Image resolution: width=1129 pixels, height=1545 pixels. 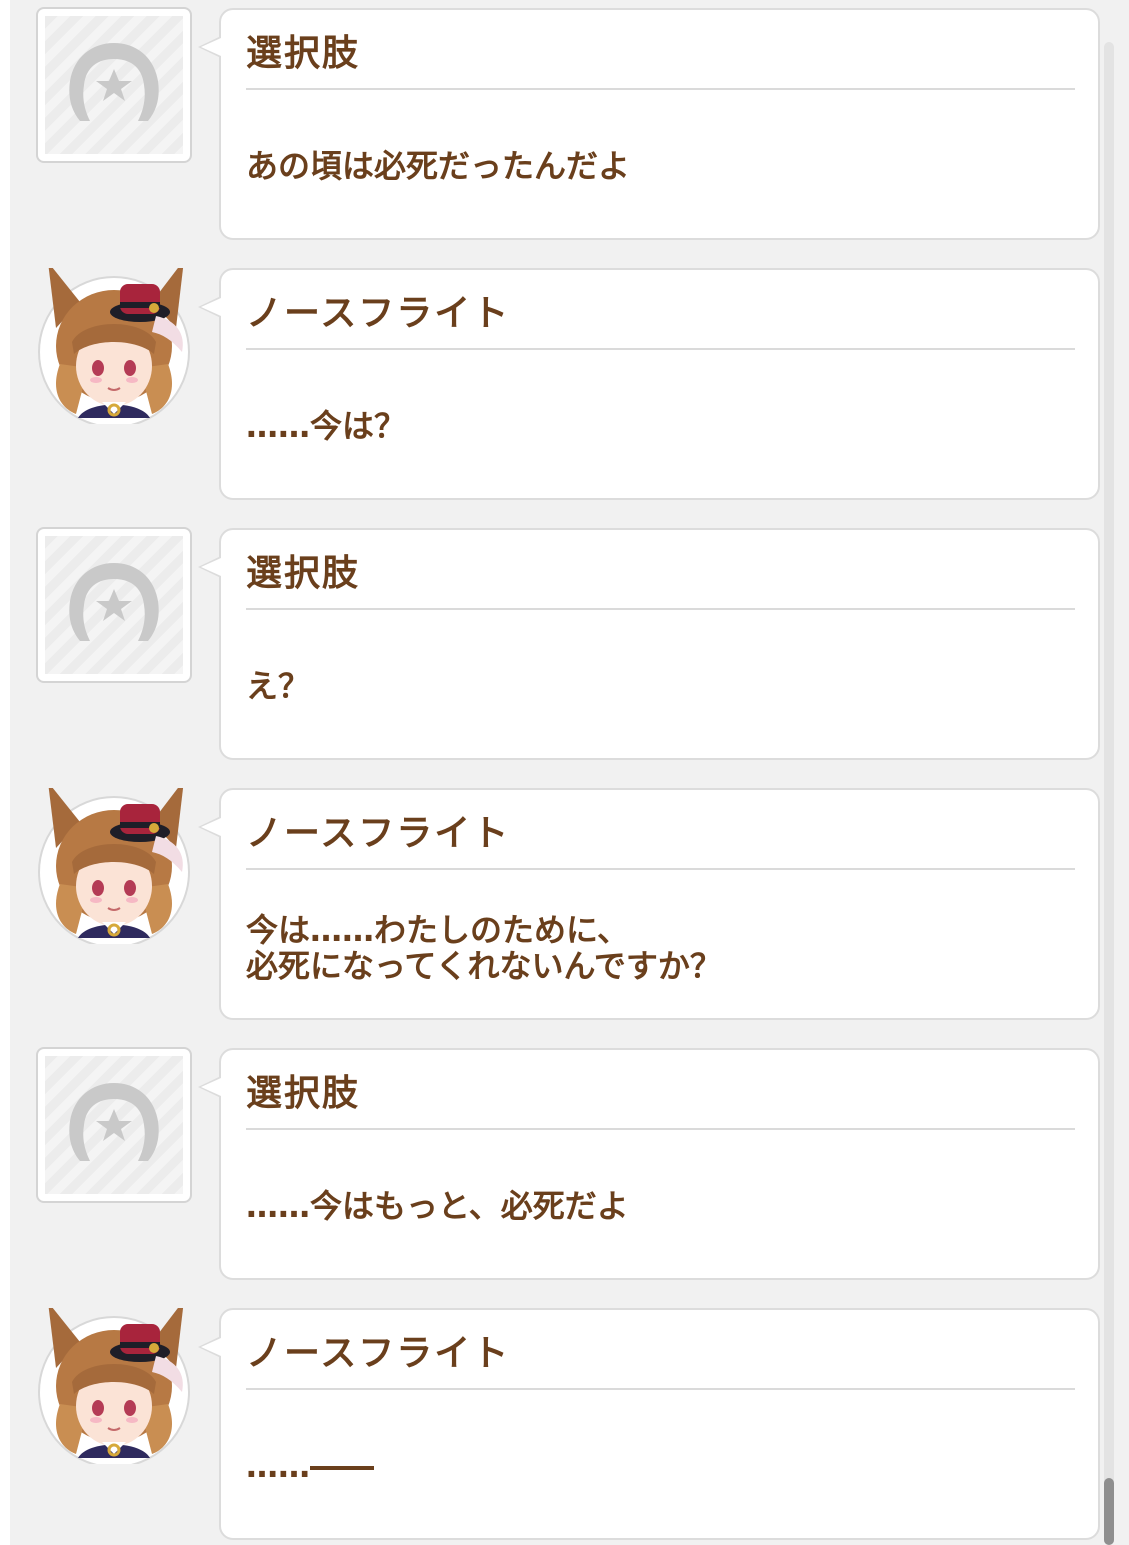 I want to click on dialogue-text: あの頃は必死だったんだよ, so click(x=438, y=166).